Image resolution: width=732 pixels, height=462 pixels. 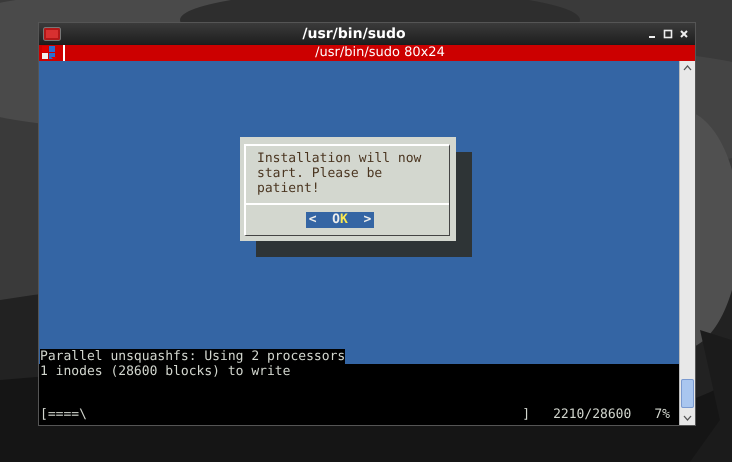 What do you see at coordinates (165, 371) in the screenshot?
I see `terminal-line: 1 inodes (28600 blocks) to write` at bounding box center [165, 371].